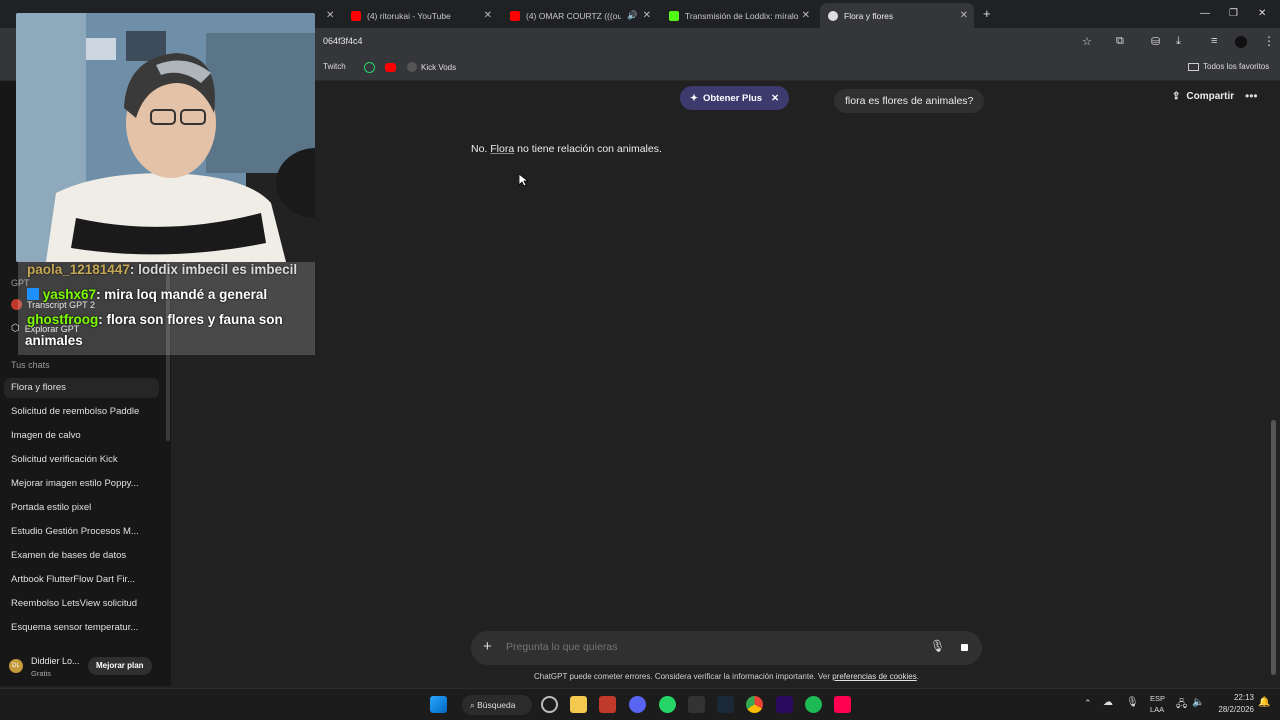 The width and height of the screenshot is (1280, 720). Describe the element at coordinates (1251, 96) in the screenshot. I see `more-options-icon: •••` at that location.